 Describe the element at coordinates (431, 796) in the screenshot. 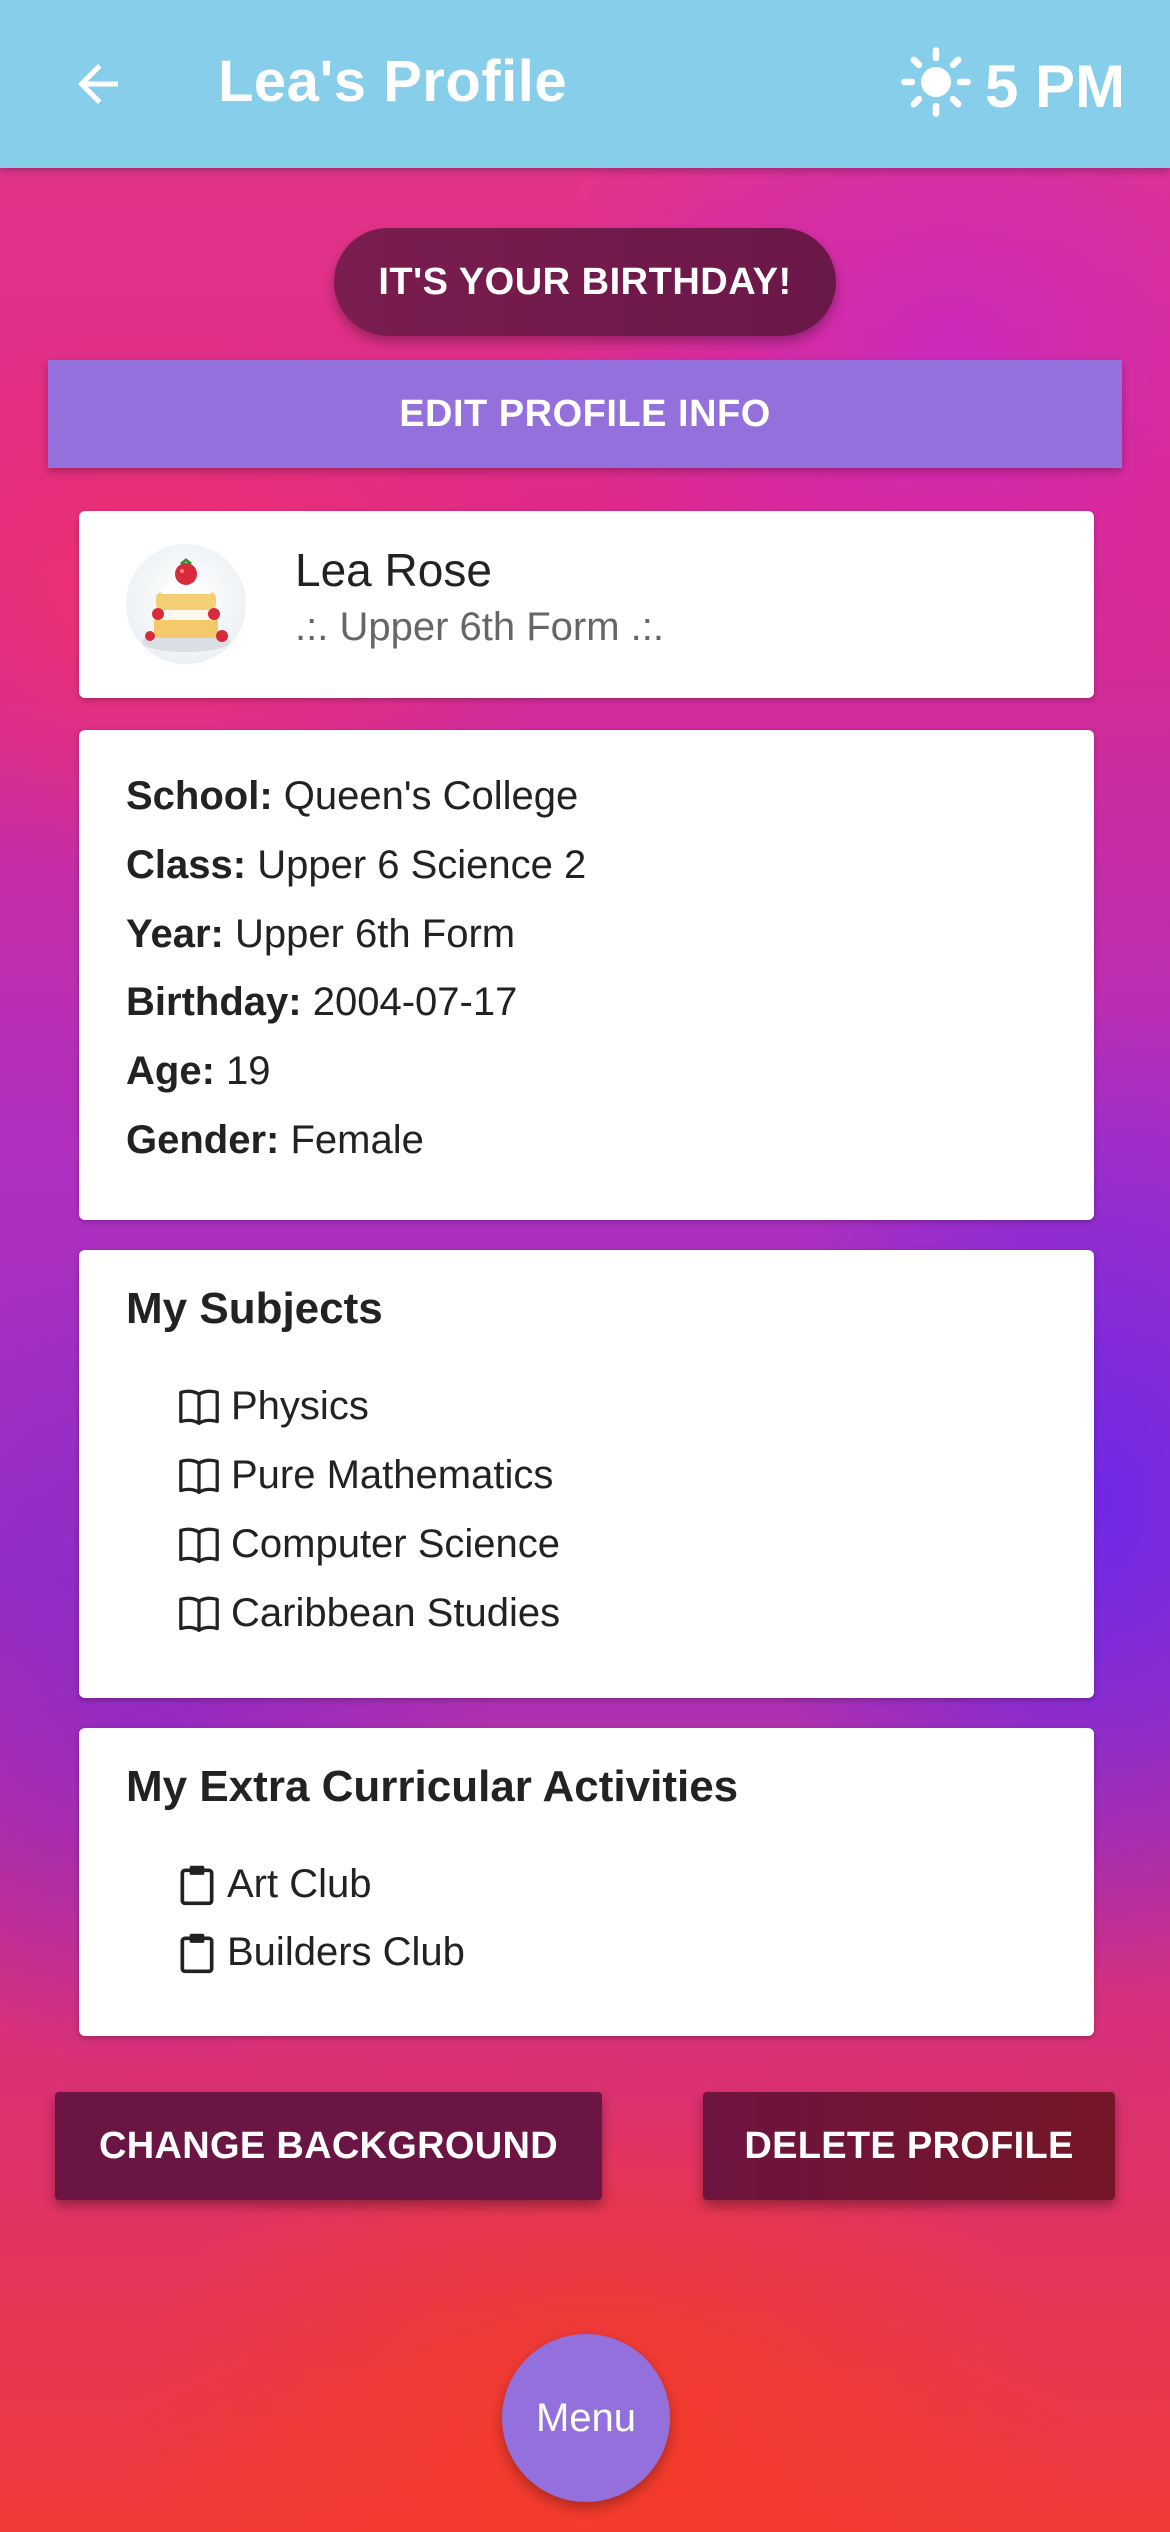

I see `info-value: Queen's College` at that location.